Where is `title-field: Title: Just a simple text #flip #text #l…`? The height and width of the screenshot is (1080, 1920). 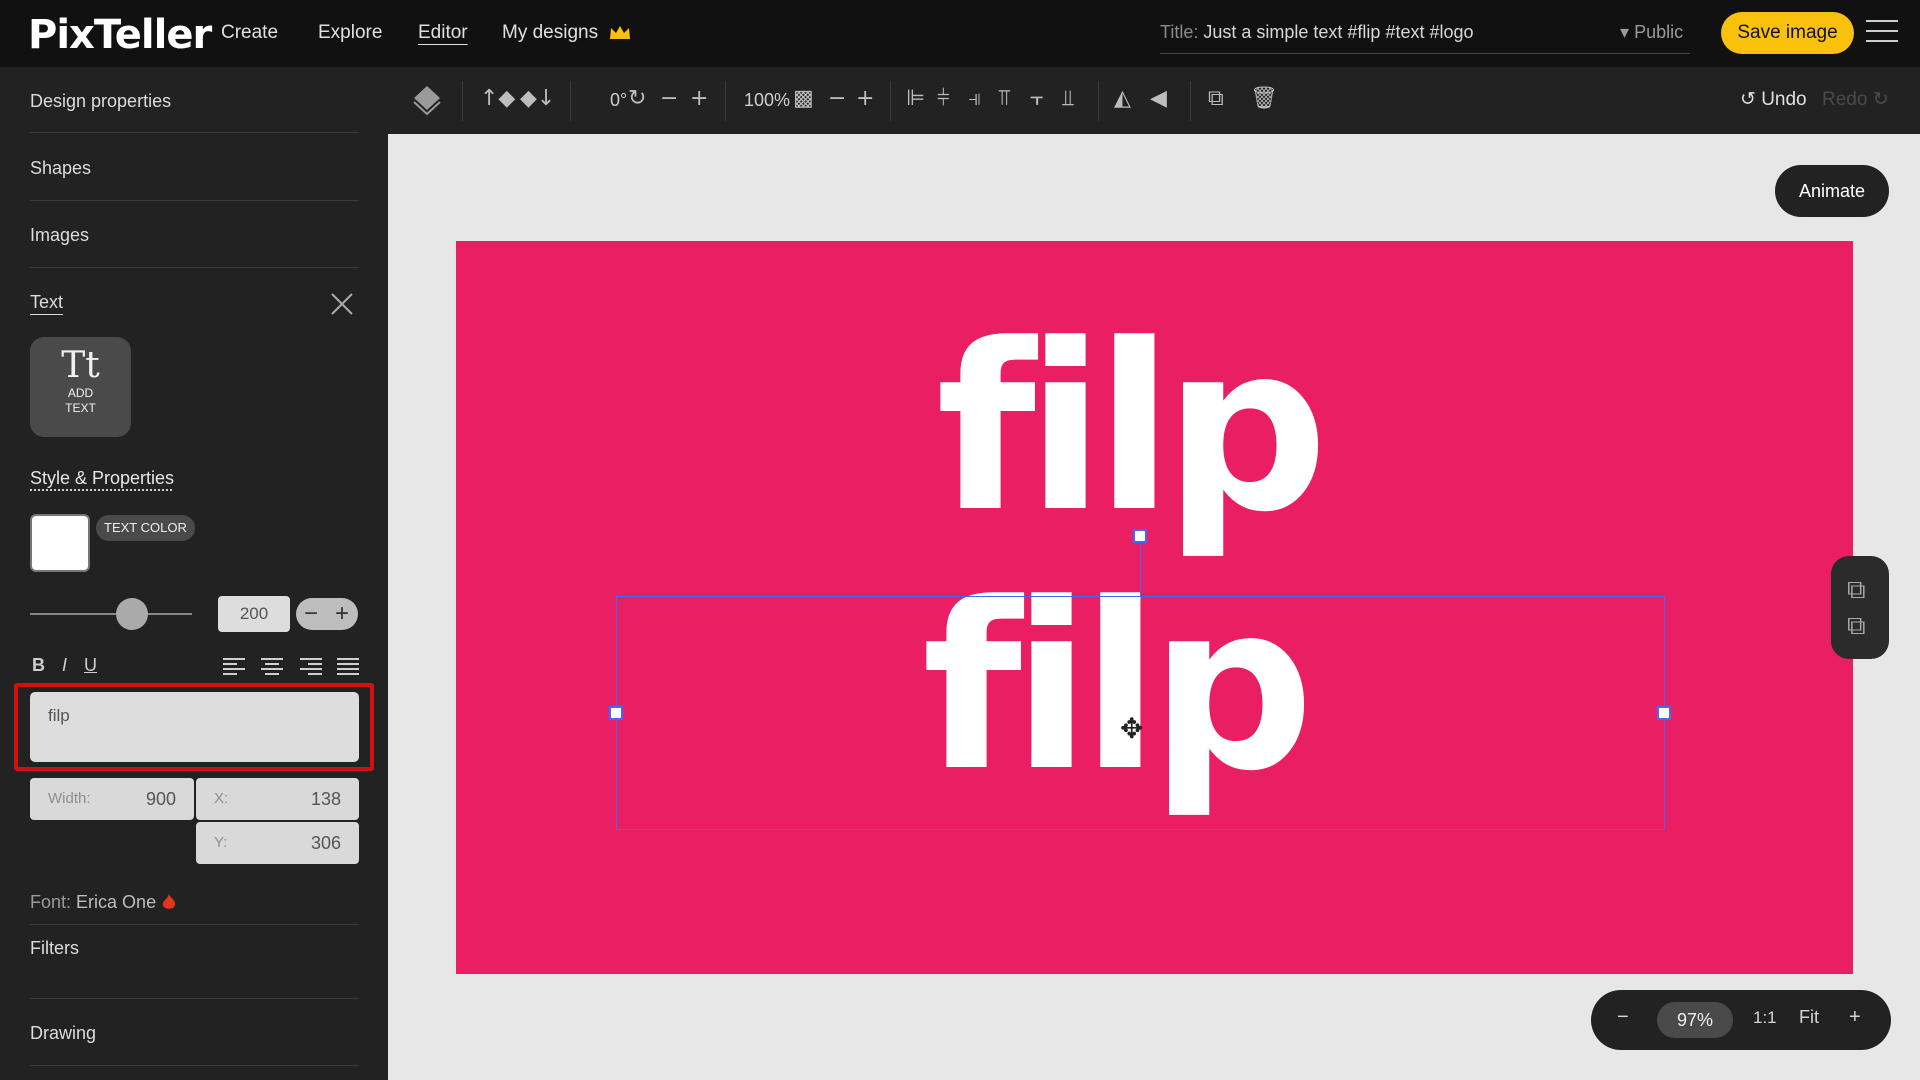
title-field: Title: Just a simple text #flip #text #l… is located at coordinates (1425, 36).